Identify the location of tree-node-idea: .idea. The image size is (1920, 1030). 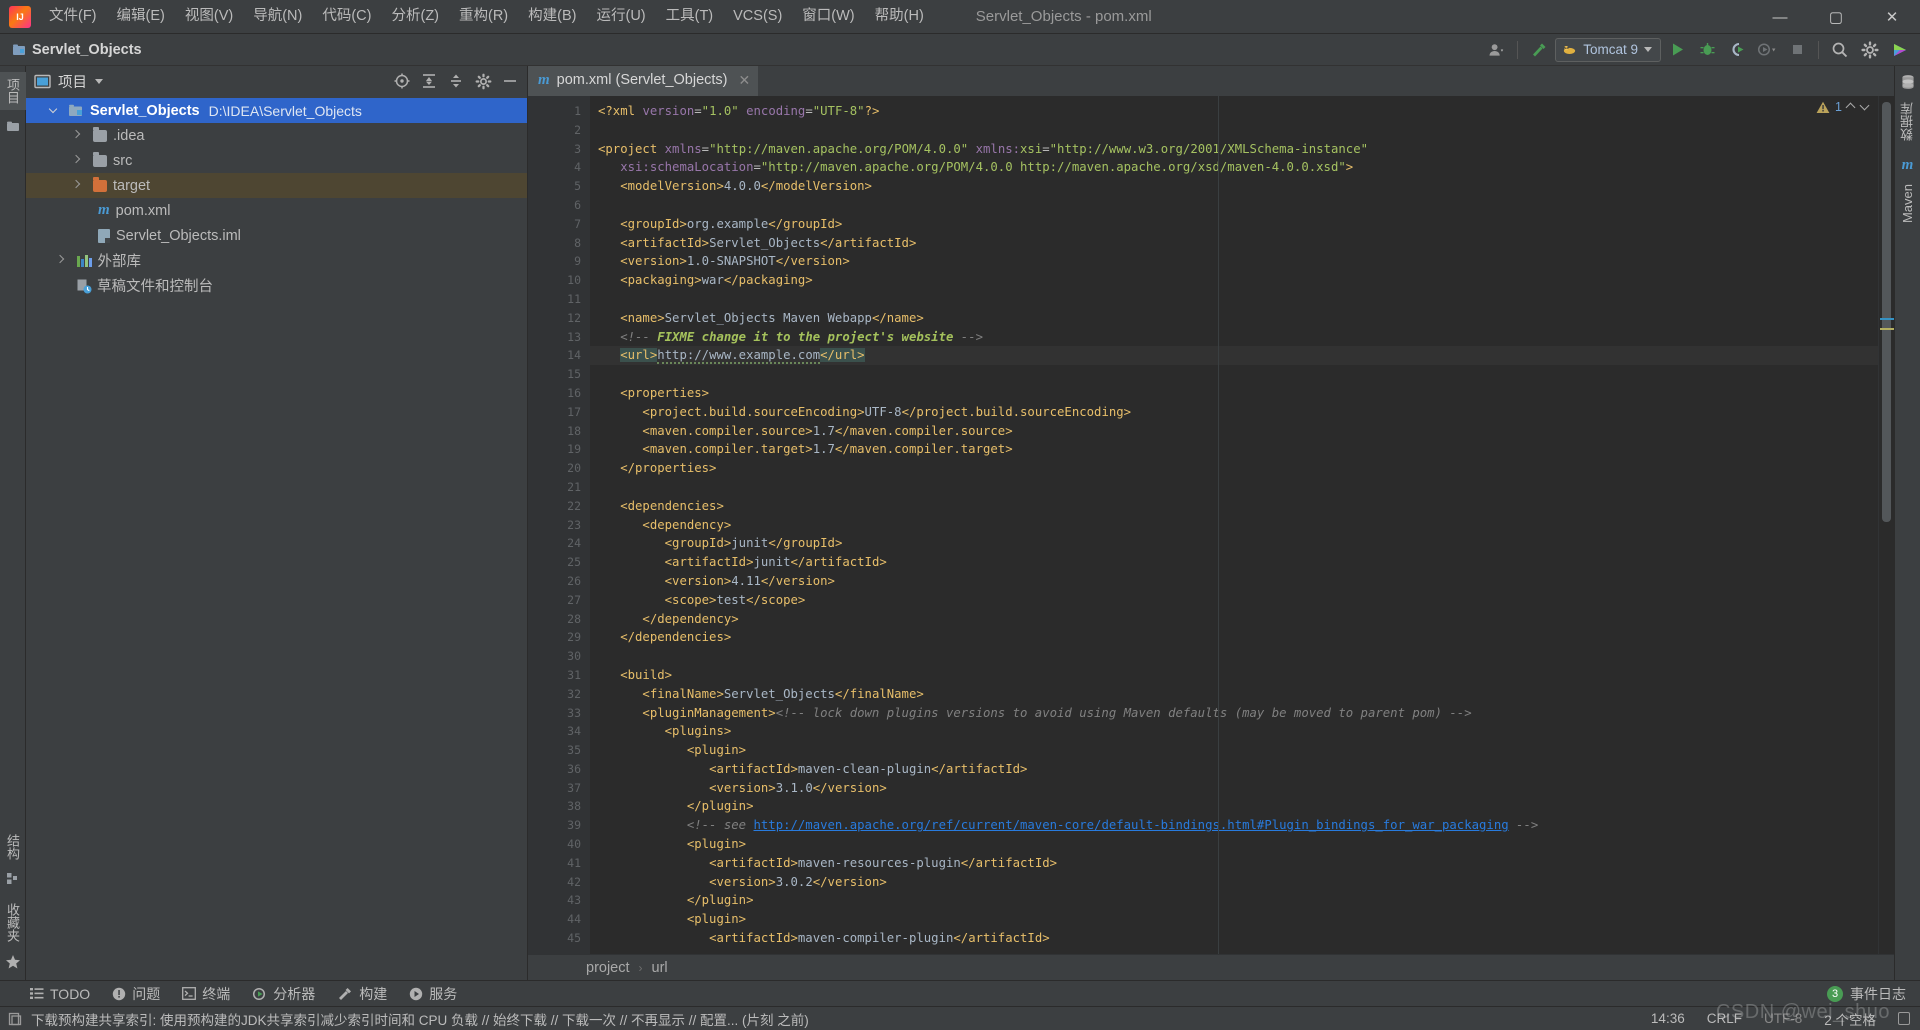
(276, 135).